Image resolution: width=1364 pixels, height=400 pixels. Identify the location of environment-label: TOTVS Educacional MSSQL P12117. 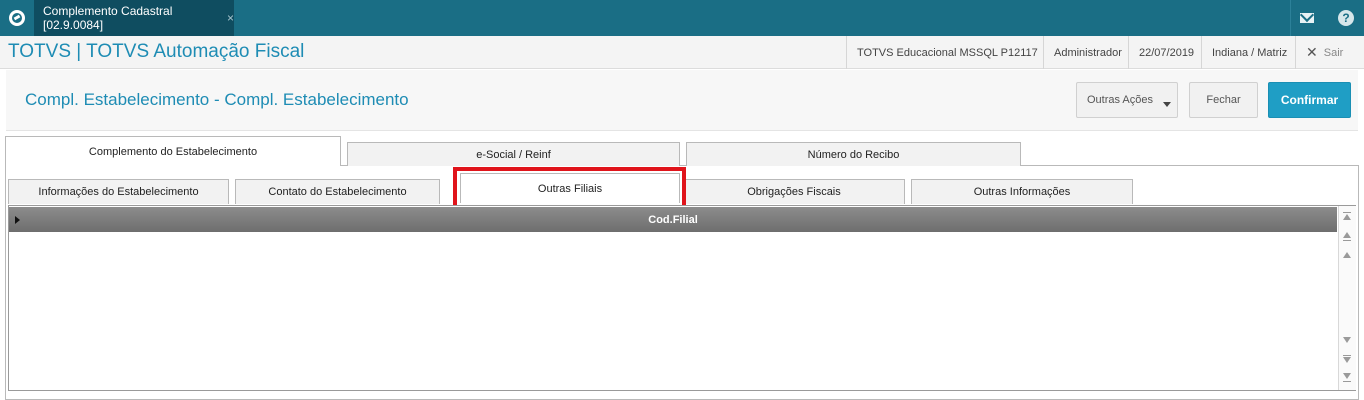
(947, 52).